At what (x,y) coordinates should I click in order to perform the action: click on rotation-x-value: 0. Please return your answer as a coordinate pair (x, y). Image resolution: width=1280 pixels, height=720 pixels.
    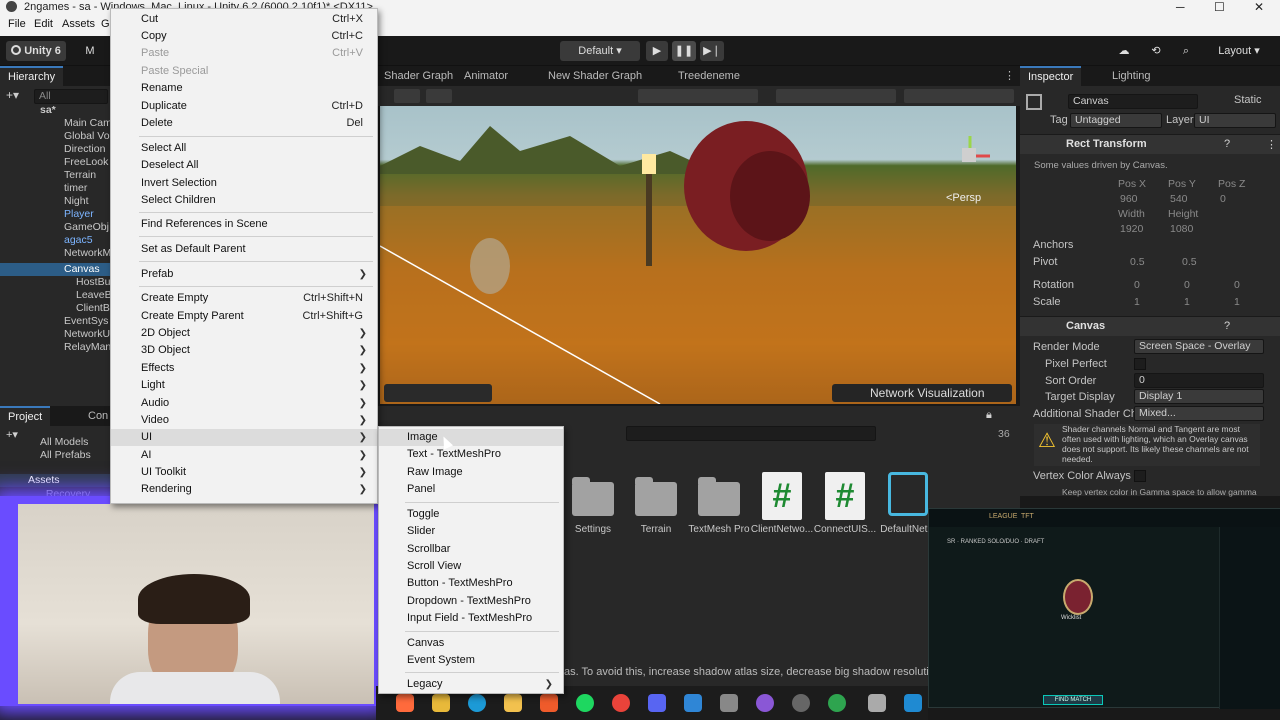
    Looking at the image, I should click on (1137, 285).